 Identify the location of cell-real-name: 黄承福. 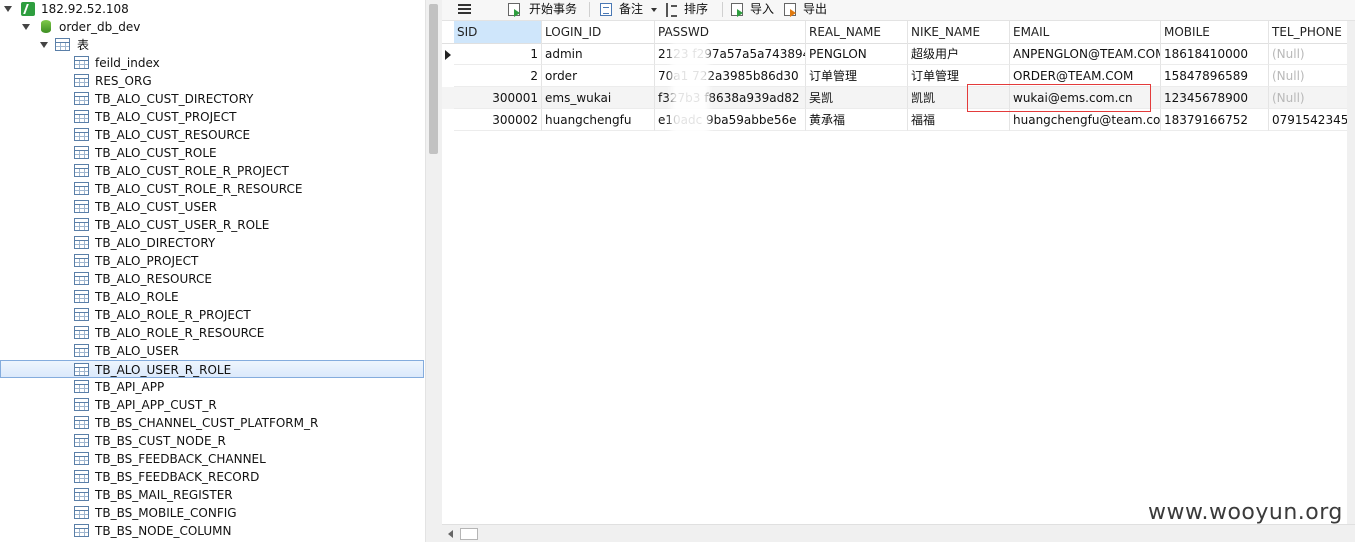
(857, 120).